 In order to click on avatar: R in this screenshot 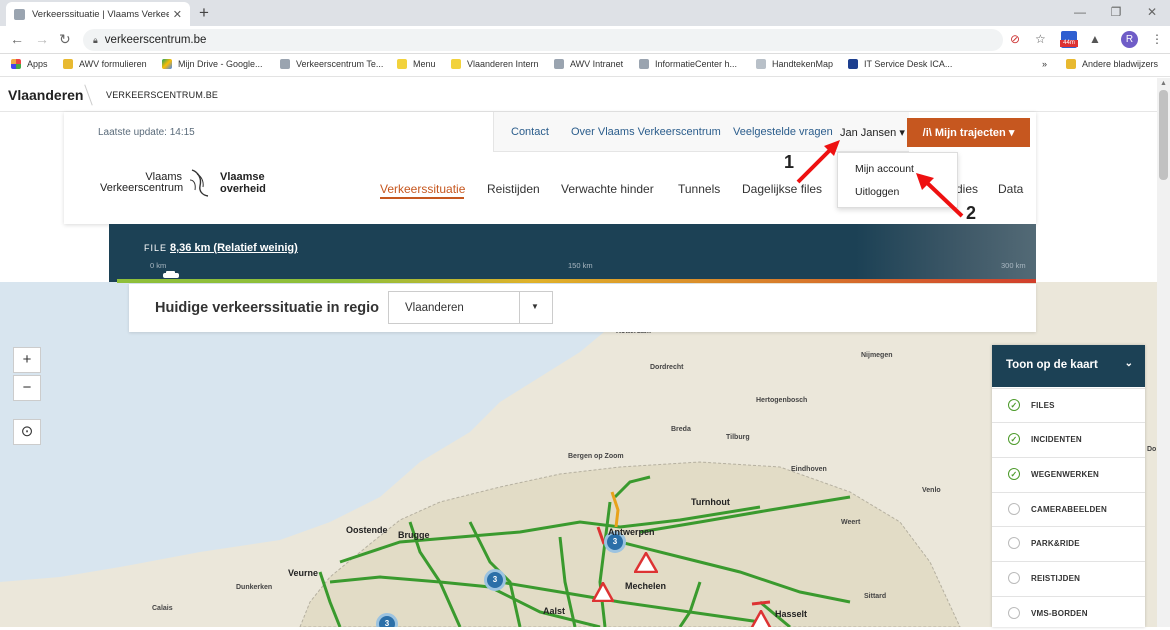, I will do `click(1129, 39)`.